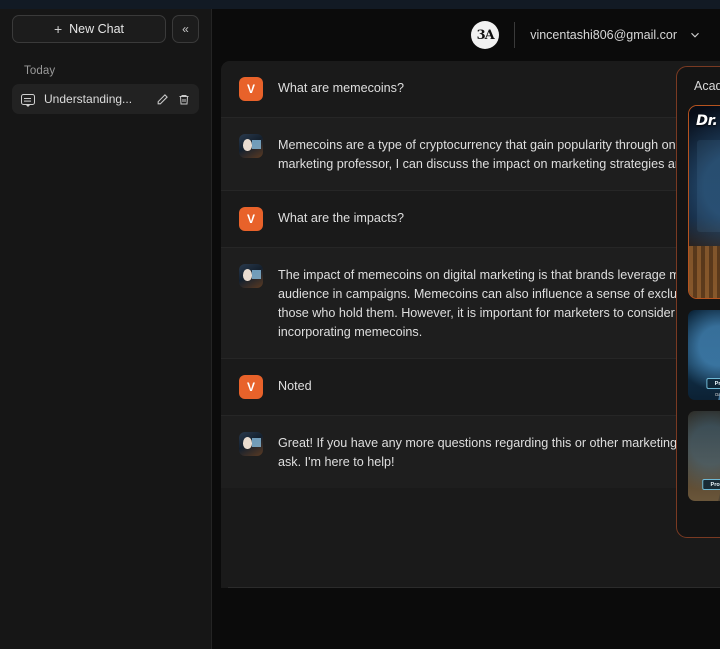  Describe the element at coordinates (470, 89) in the screenshot. I see `message-row-user: V What are memecoins?` at that location.